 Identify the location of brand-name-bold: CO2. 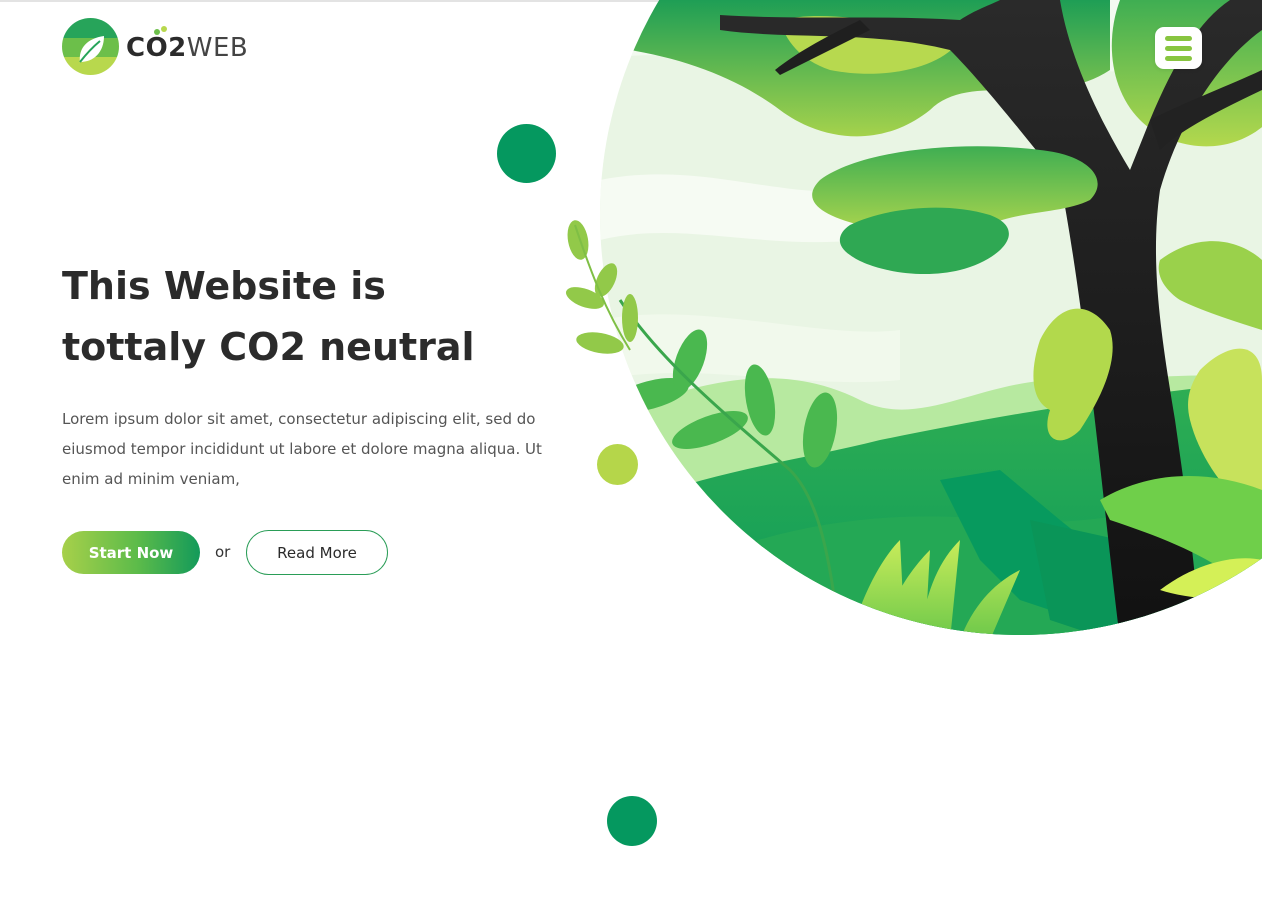
(156, 47).